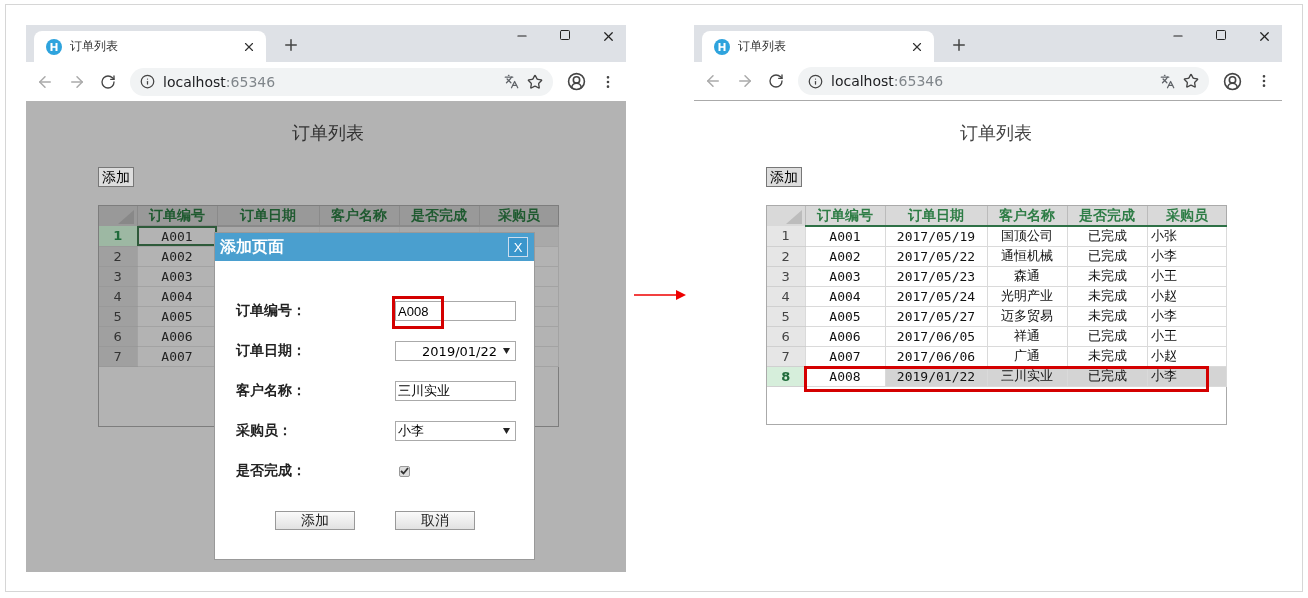 This screenshot has height=598, width=1308. I want to click on input-field: A008, so click(455, 311).